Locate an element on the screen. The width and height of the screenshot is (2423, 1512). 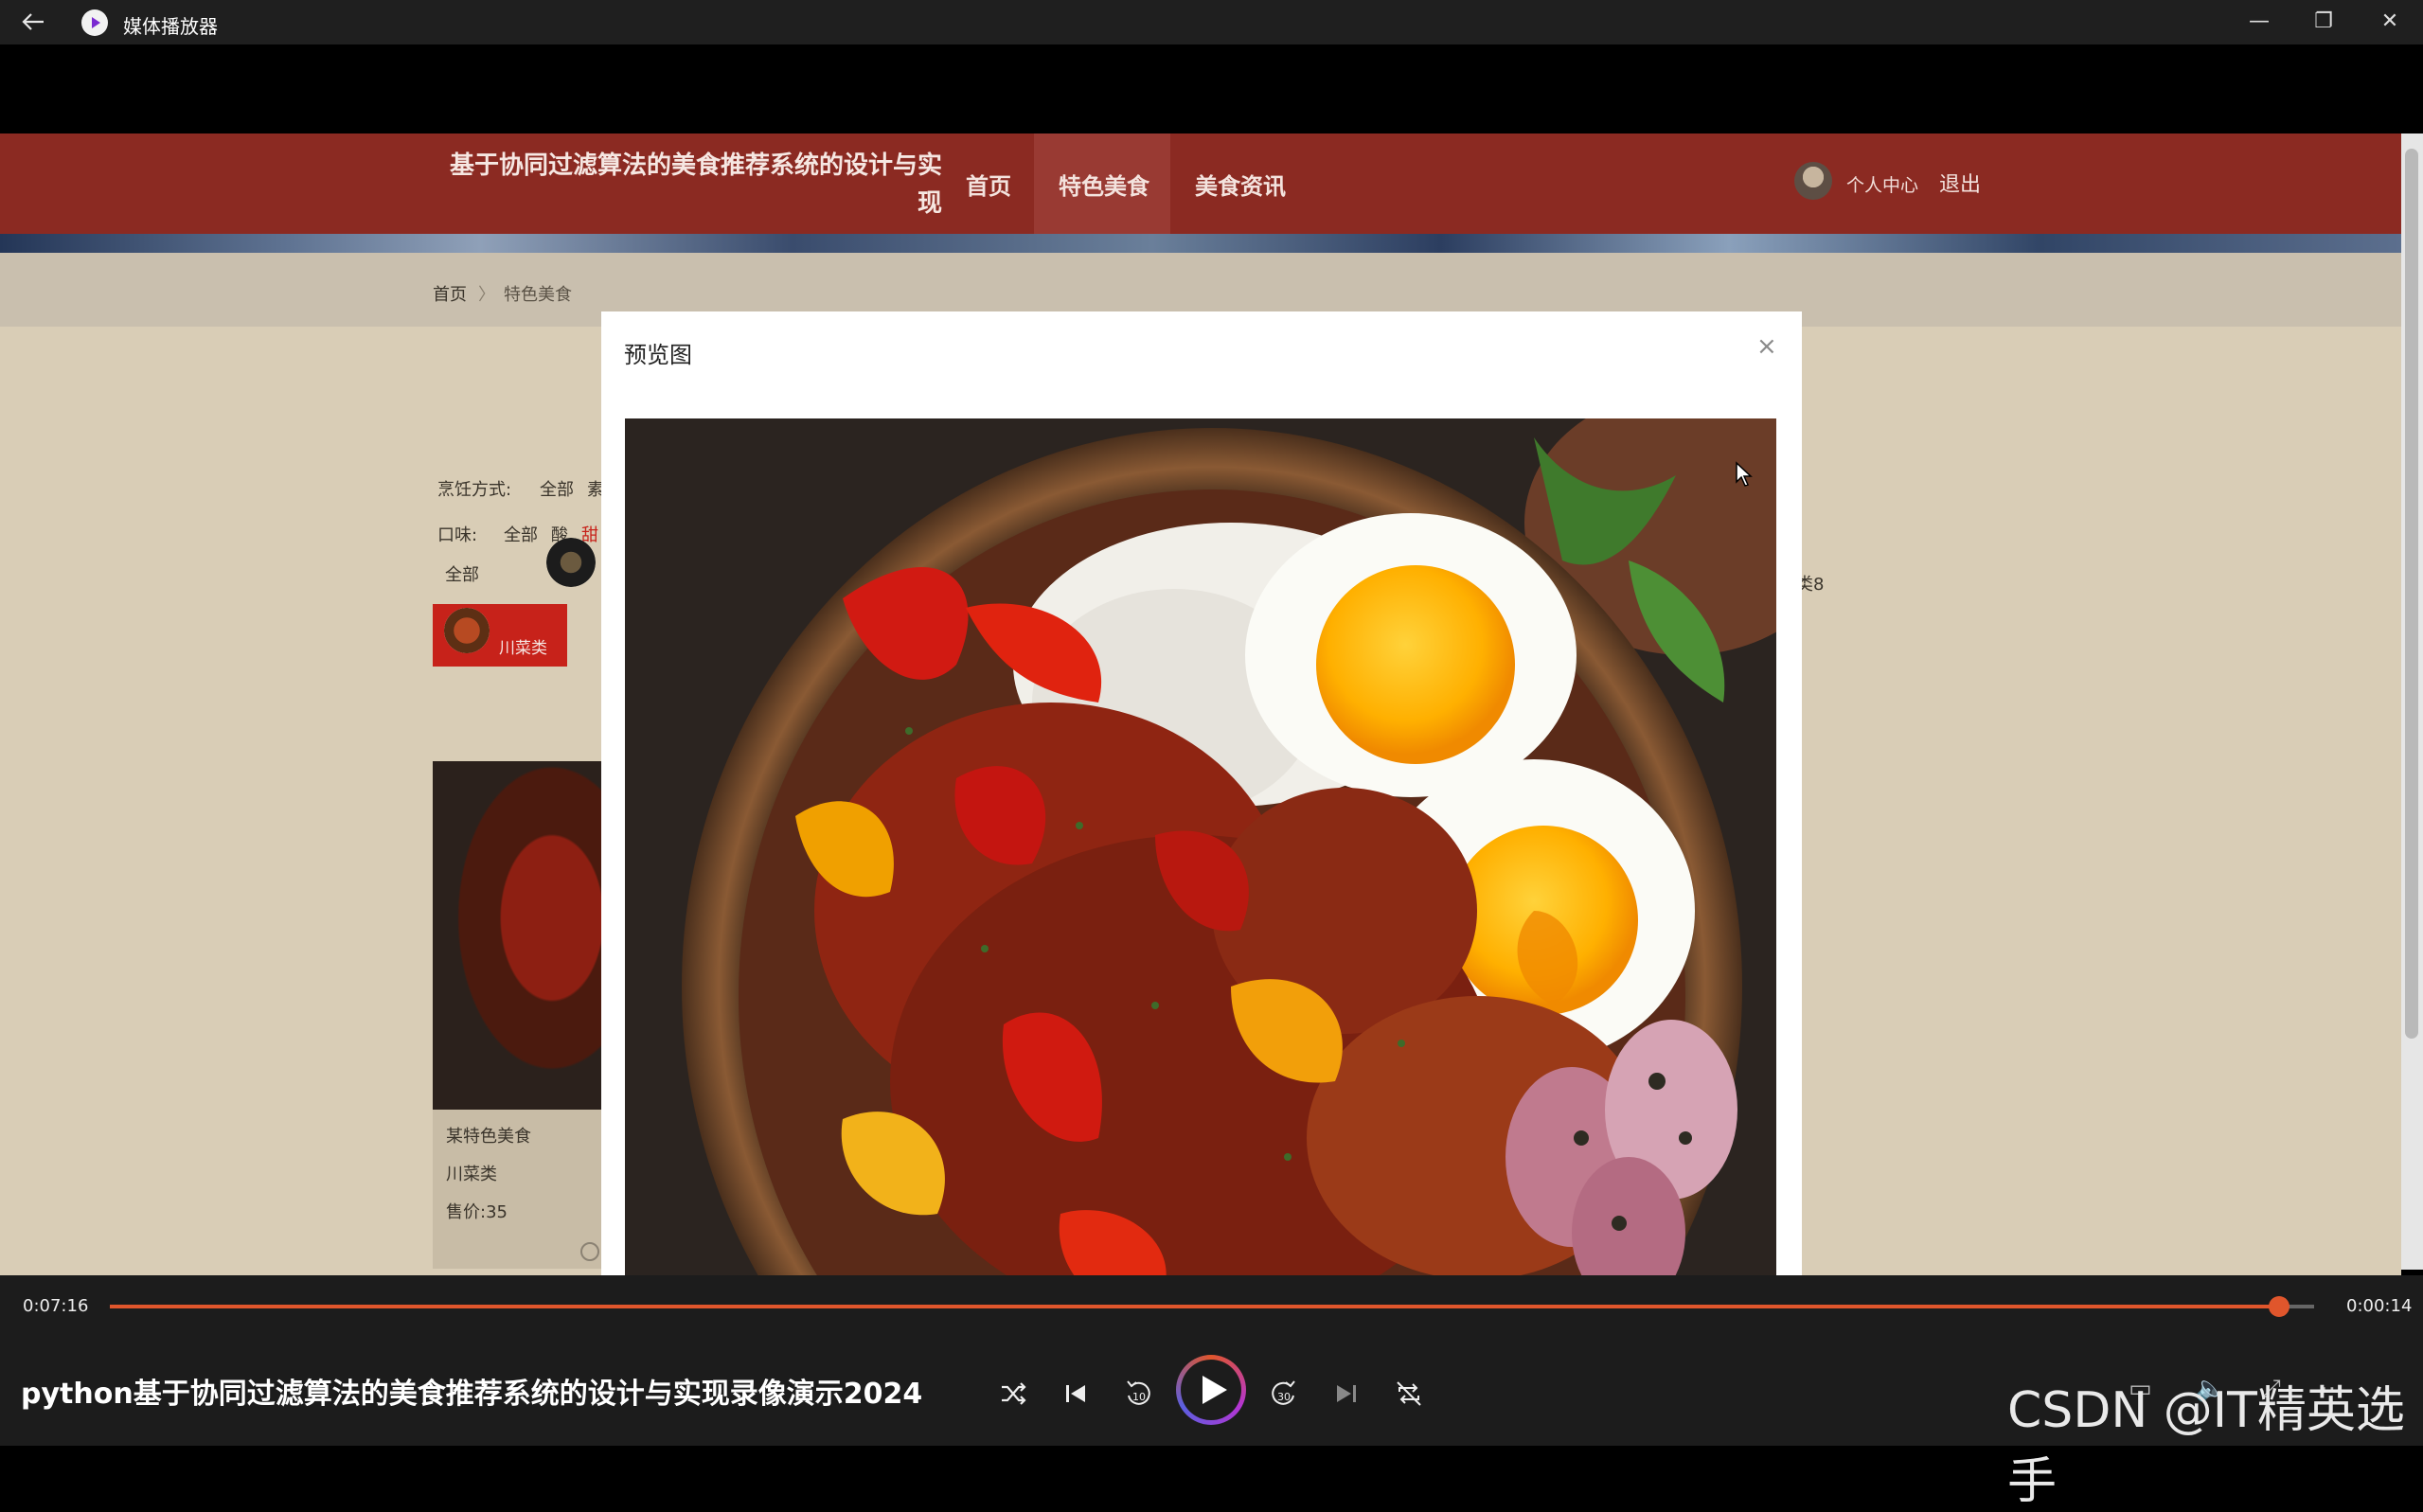
logout-link: 退出 is located at coordinates (1960, 185).